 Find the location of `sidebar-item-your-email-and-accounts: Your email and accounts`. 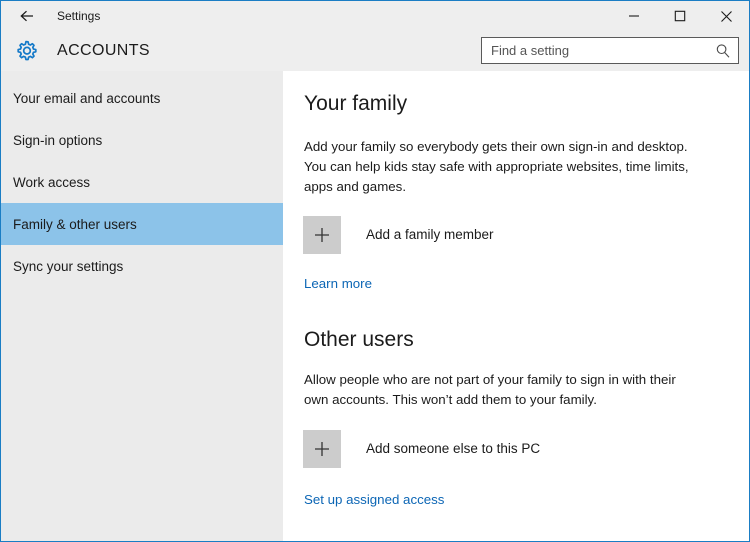

sidebar-item-your-email-and-accounts: Your email and accounts is located at coordinates (142, 98).